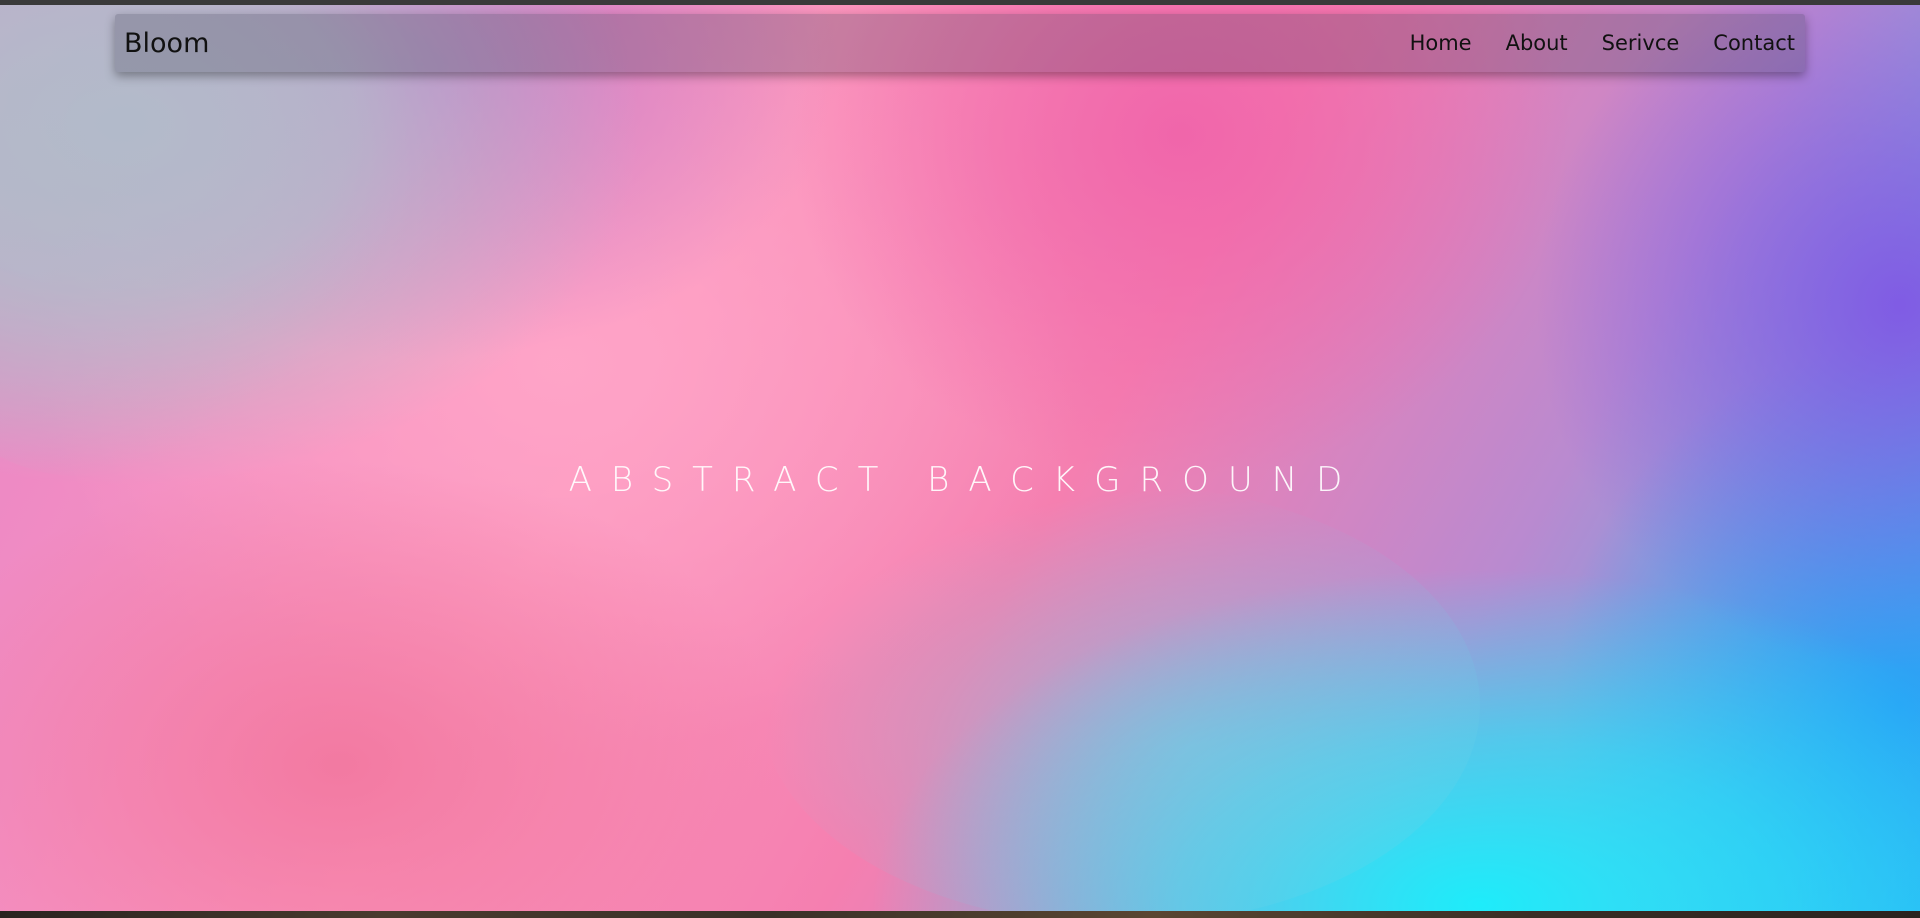 The height and width of the screenshot is (918, 1920). What do you see at coordinates (960, 43) in the screenshot?
I see `navbar: Bloom Home About Serivce Contact` at bounding box center [960, 43].